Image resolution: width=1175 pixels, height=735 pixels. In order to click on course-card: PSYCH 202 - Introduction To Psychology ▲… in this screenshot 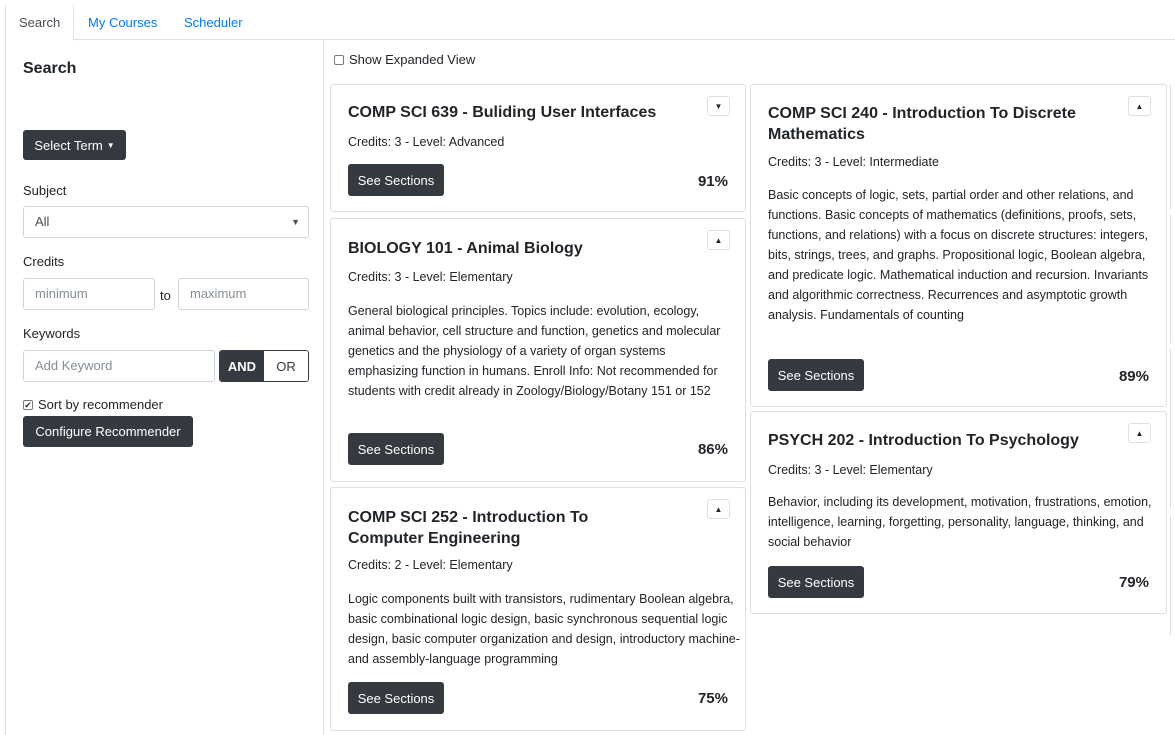, I will do `click(958, 512)`.